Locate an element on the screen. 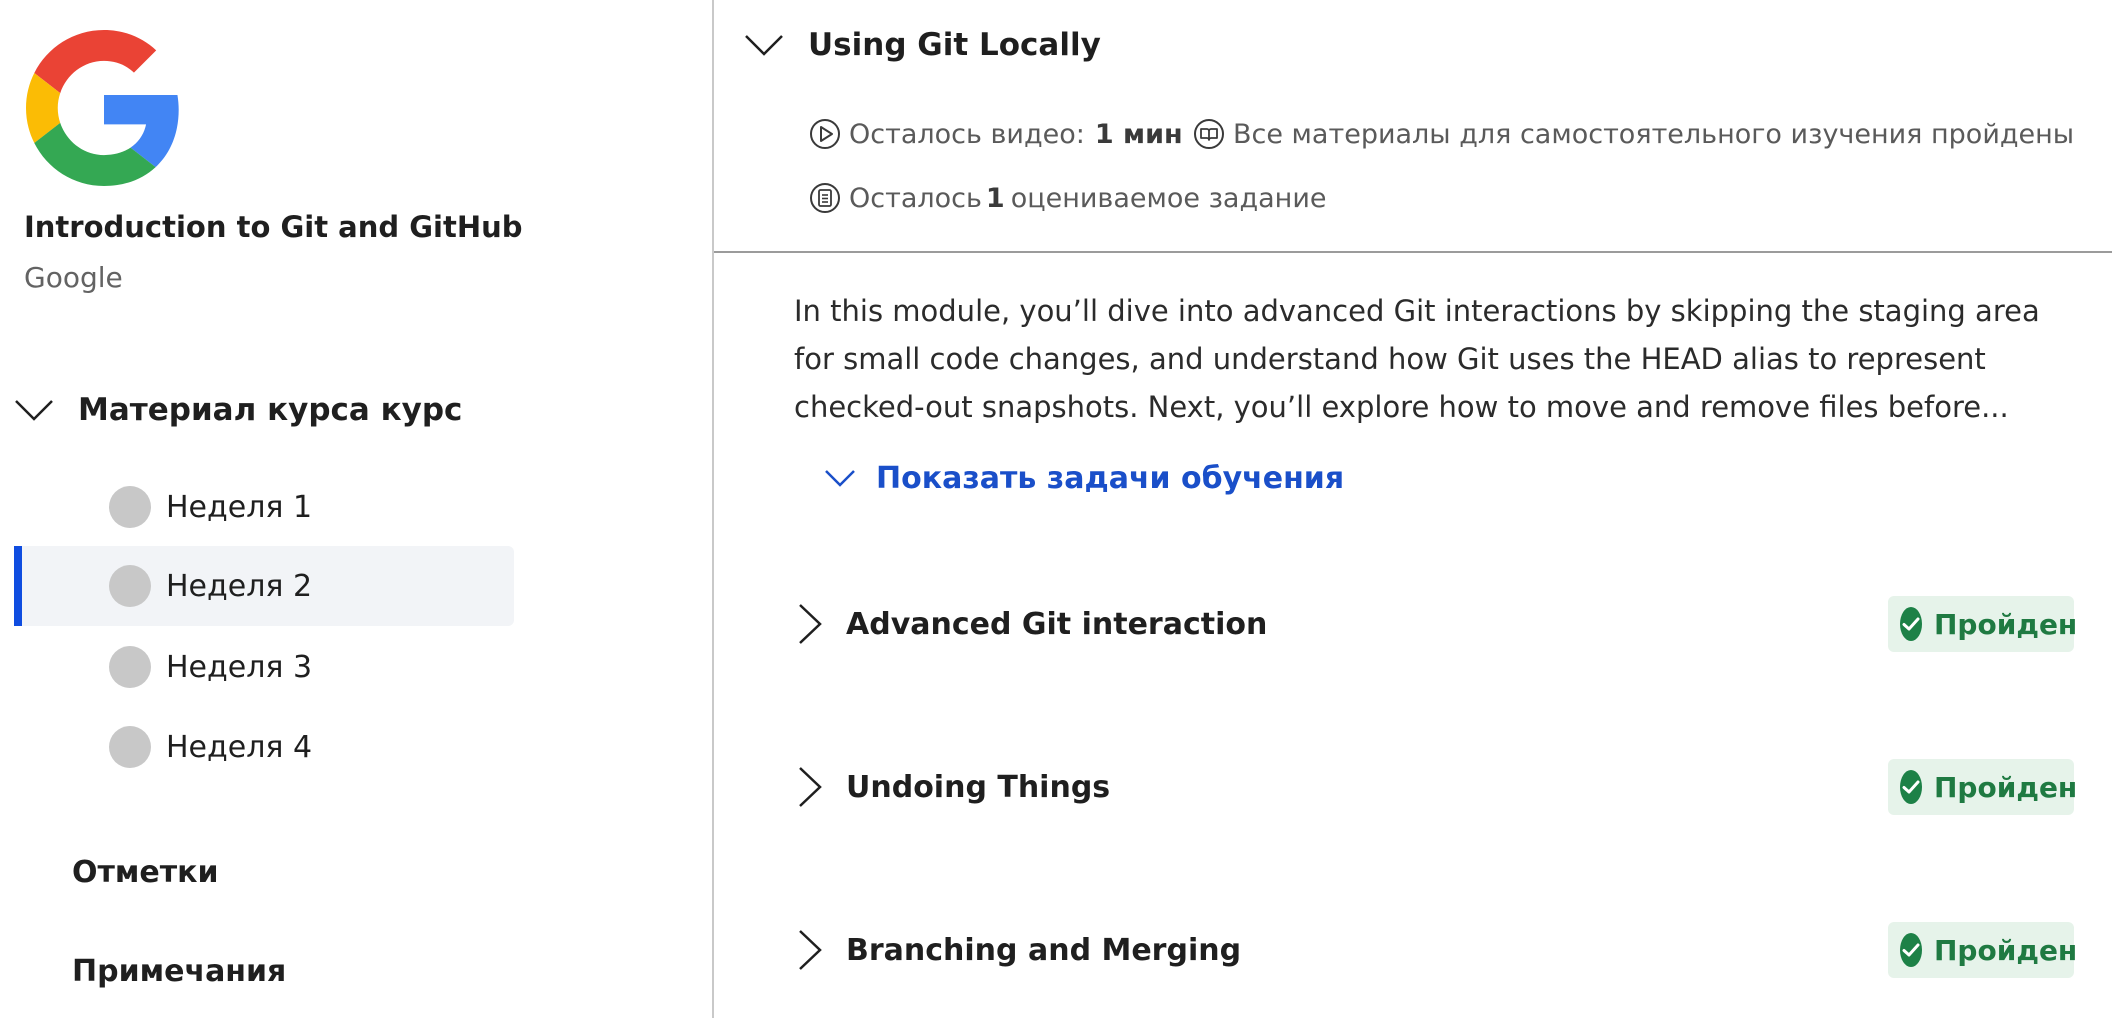 The width and height of the screenshot is (2112, 1018). lesson-advanced-git-interaction: Advanced Git interaction Пройден is located at coordinates (1431, 624).